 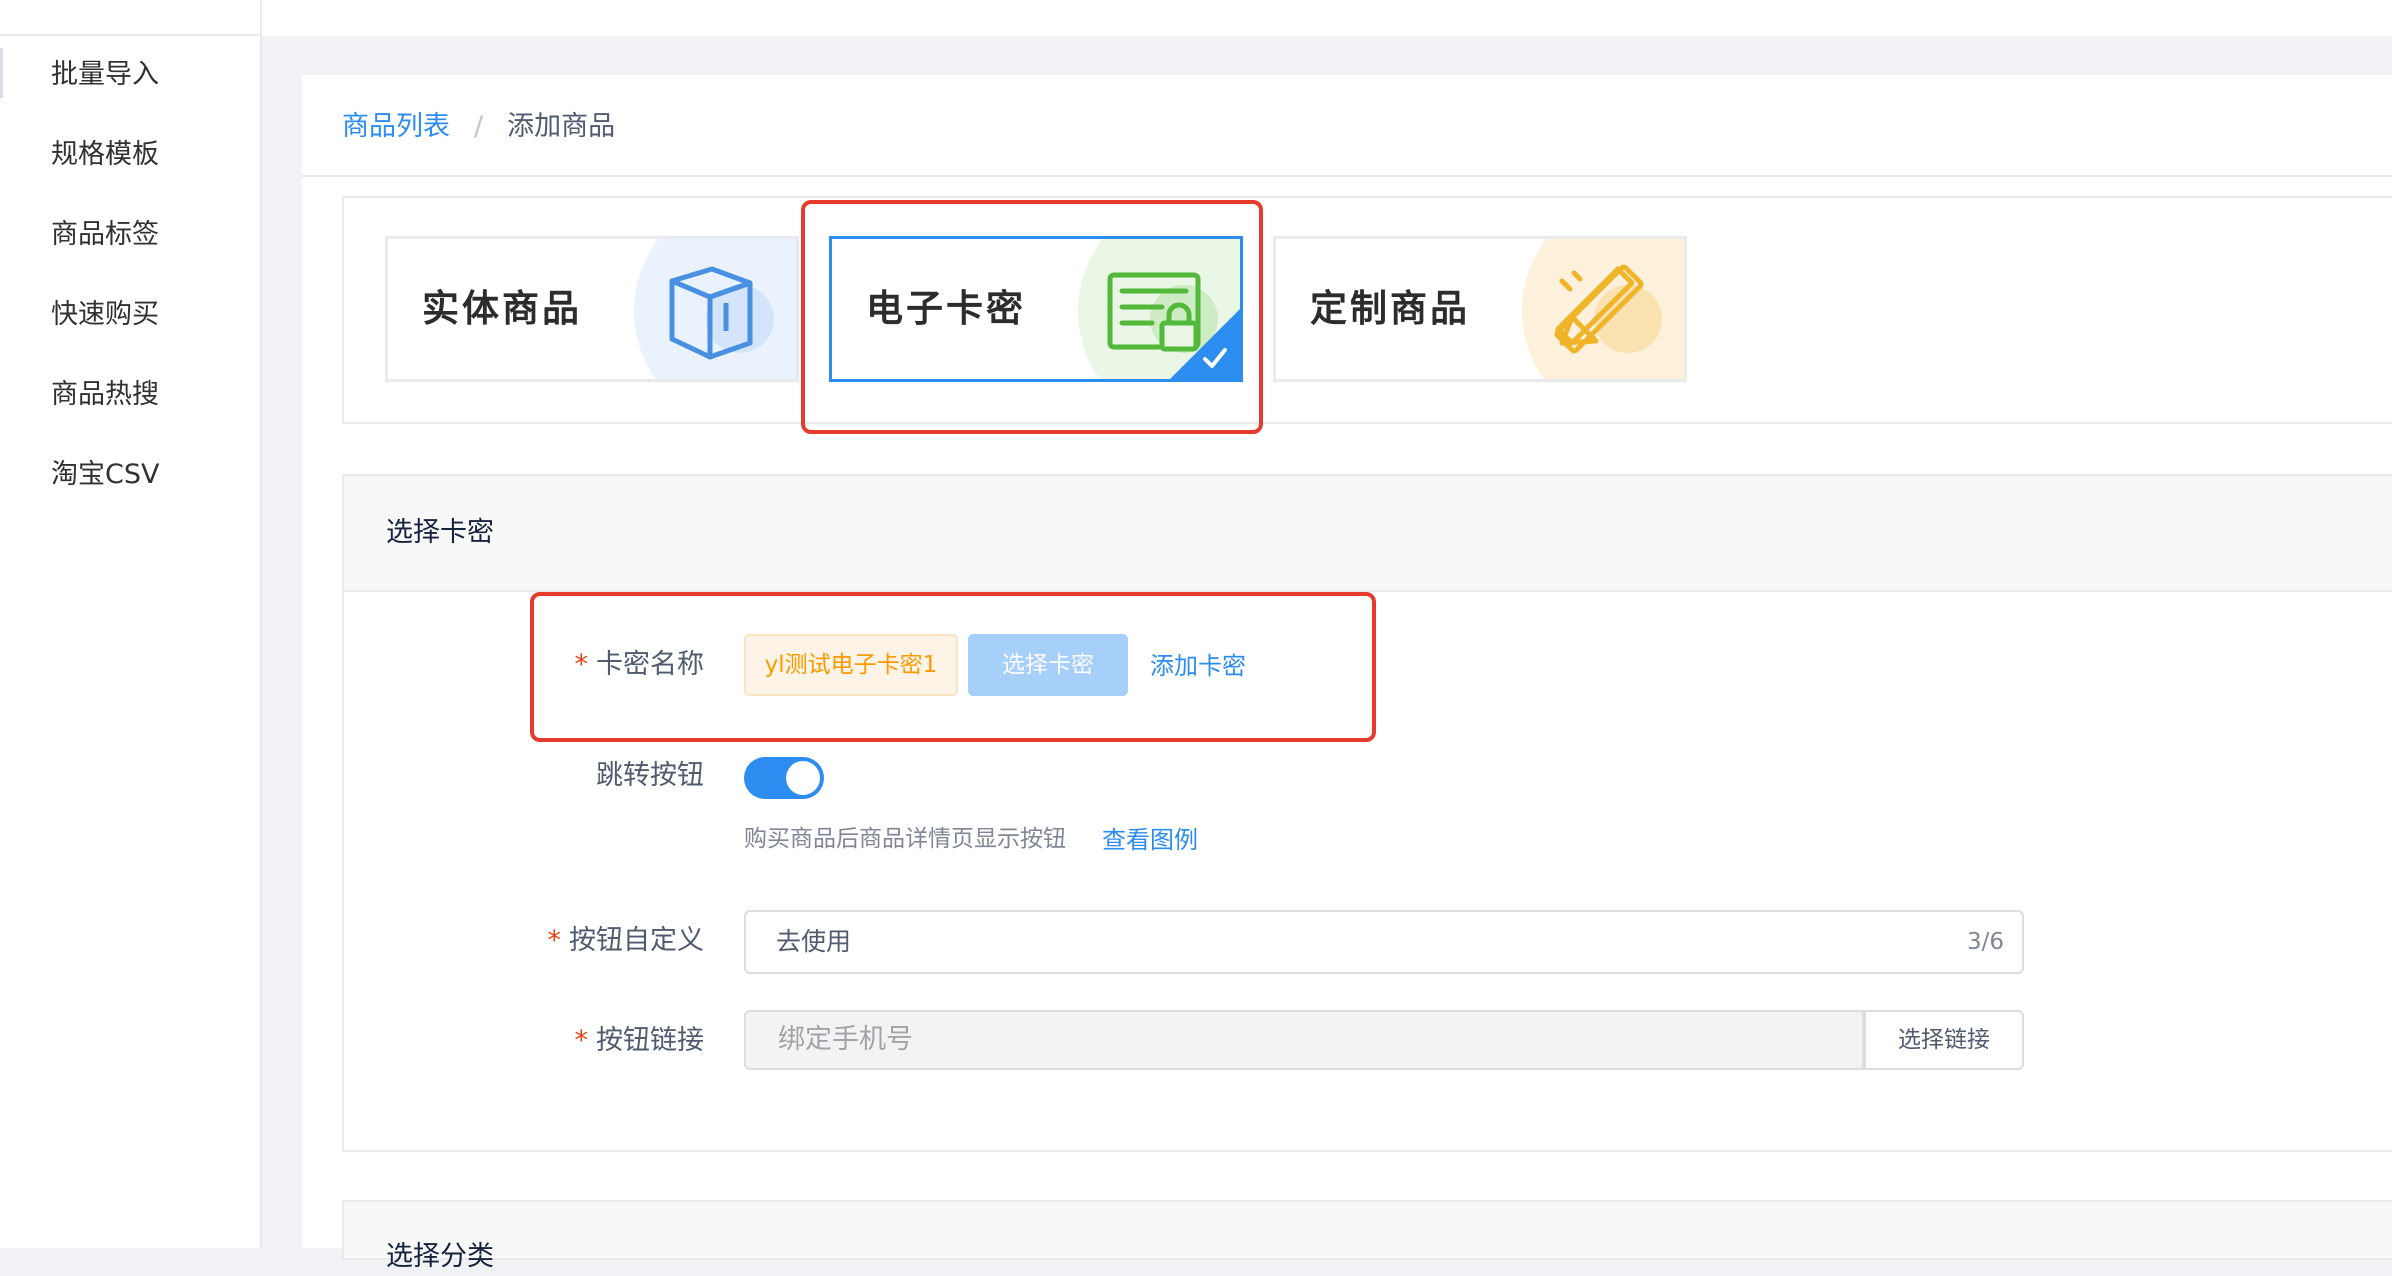 What do you see at coordinates (905, 839) in the screenshot?
I see `jump-button-hint: 购买商品后商品详情页显示按钮` at bounding box center [905, 839].